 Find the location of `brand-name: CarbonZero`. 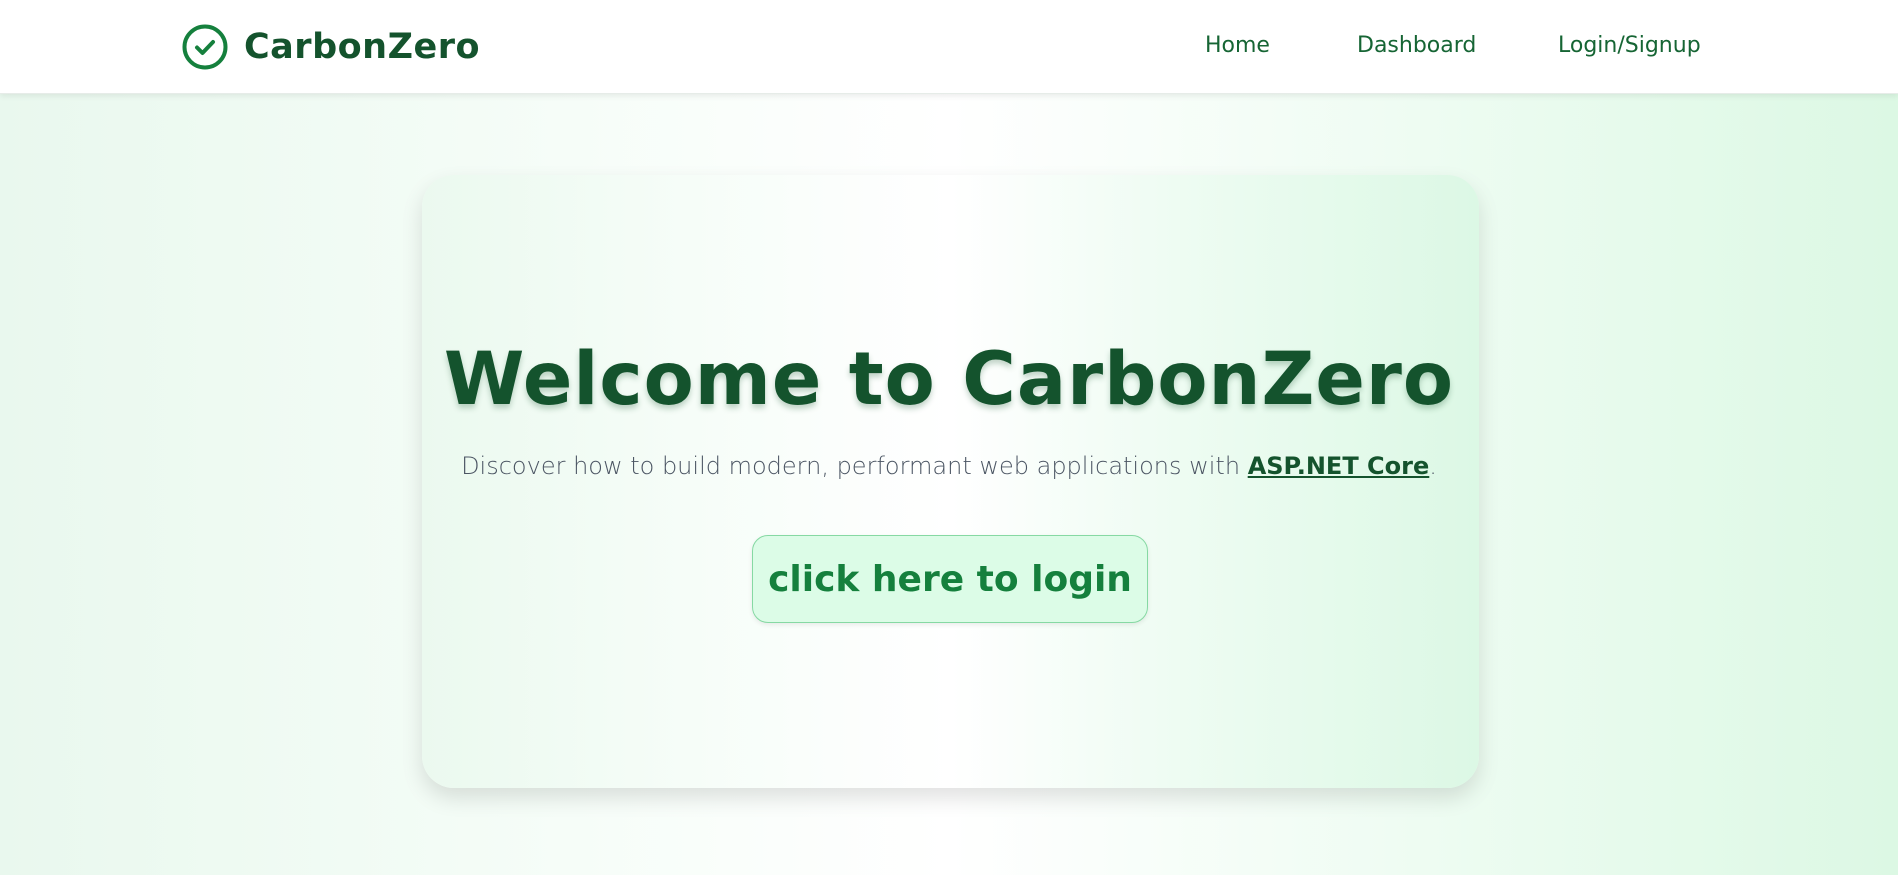

brand-name: CarbonZero is located at coordinates (362, 47).